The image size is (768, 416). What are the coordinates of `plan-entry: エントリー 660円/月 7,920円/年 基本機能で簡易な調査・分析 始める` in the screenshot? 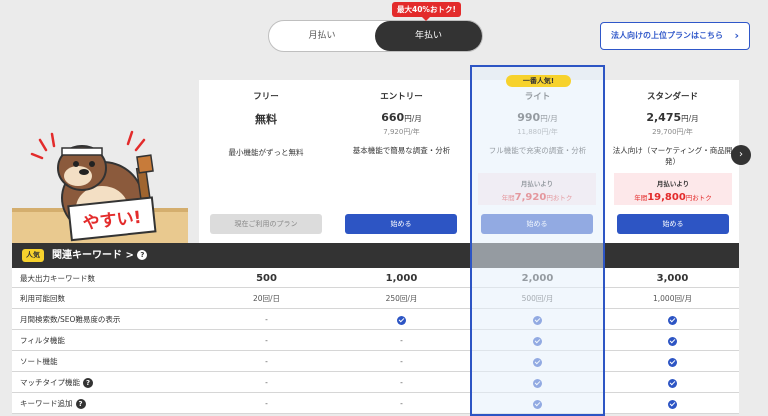 It's located at (401, 161).